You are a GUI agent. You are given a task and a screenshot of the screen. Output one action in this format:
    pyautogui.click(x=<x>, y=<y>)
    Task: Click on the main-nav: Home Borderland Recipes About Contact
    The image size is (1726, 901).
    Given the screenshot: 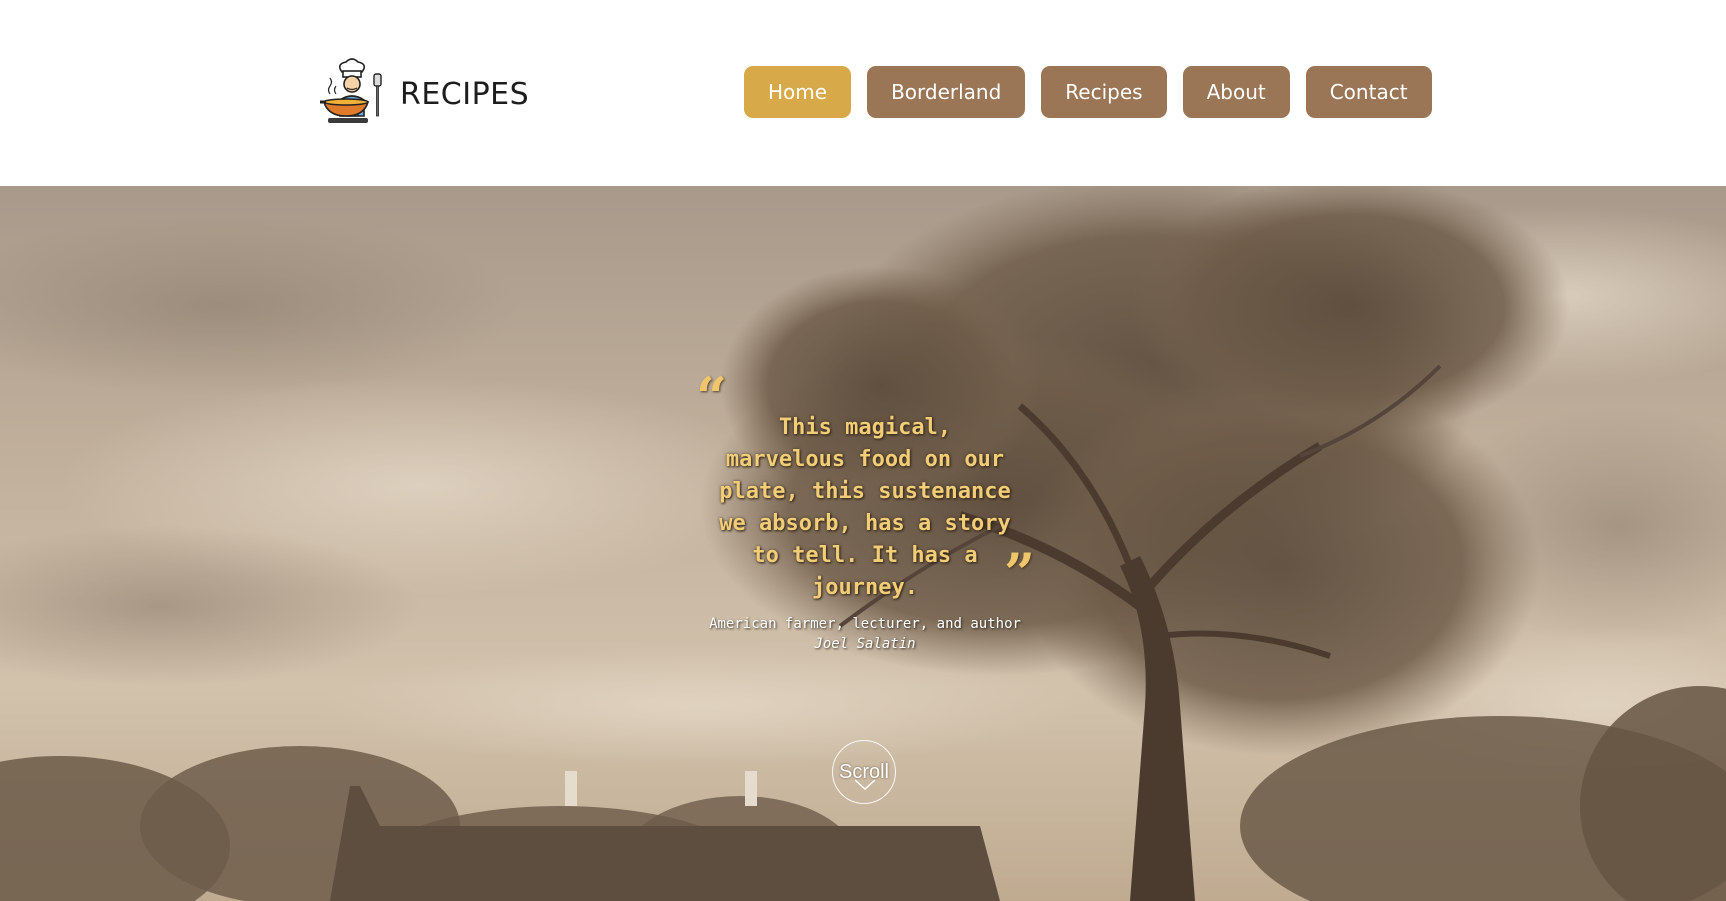 What is the action you would take?
    pyautogui.click(x=1088, y=92)
    